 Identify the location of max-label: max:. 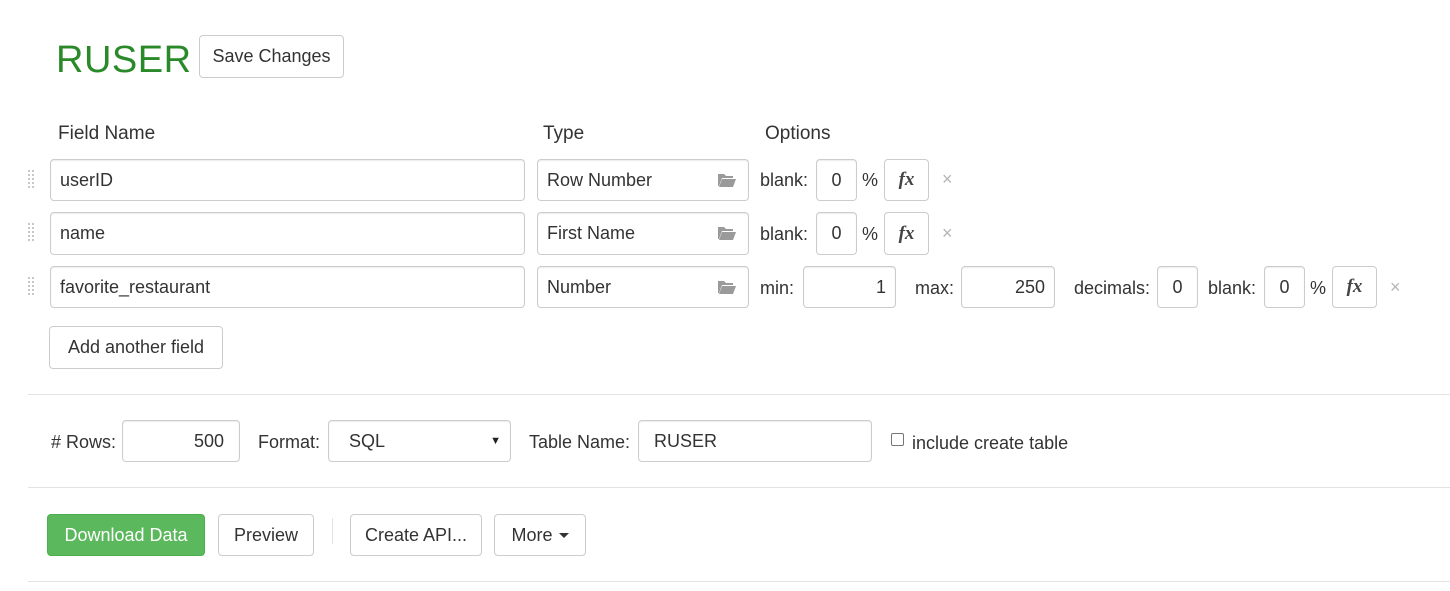
(935, 288).